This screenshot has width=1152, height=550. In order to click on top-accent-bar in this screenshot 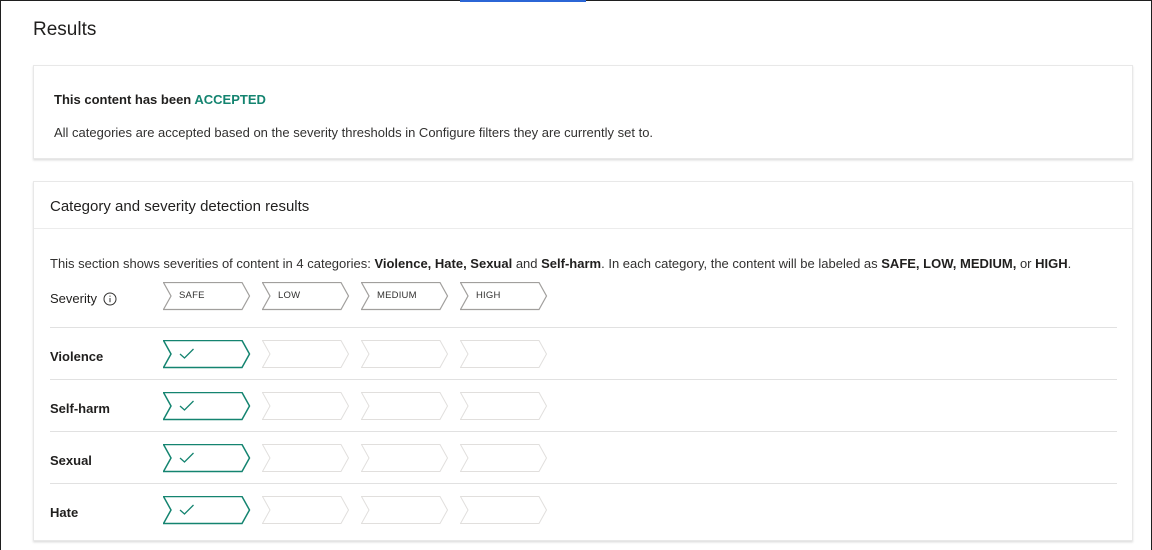, I will do `click(523, 1)`.